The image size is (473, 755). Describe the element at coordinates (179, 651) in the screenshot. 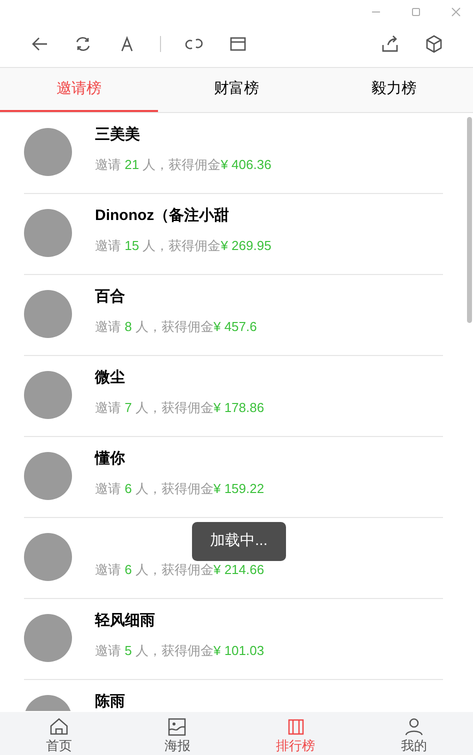

I see `invite-stats: 邀请 5 人，获得佣金¥ 101.03` at that location.